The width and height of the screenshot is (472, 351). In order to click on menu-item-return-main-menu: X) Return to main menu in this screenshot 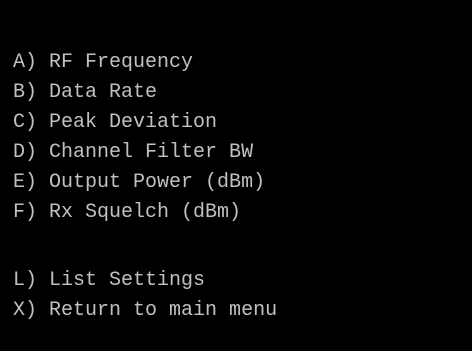, I will do `click(242, 311)`.